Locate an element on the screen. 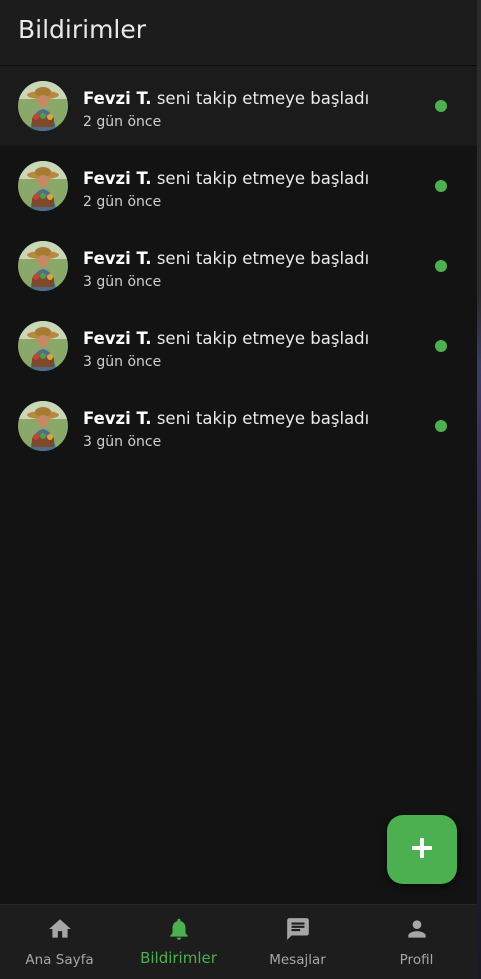  window-edge is located at coordinates (479, 489).